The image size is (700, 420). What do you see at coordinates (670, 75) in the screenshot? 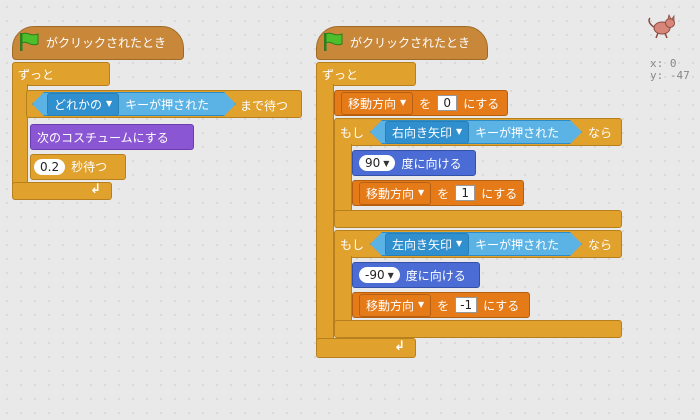
I see `sprite-y-coordinate: y: -47` at bounding box center [670, 75].